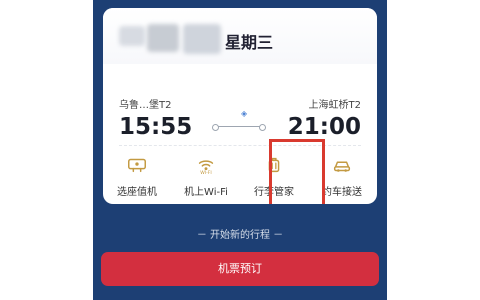  I want to click on flight-booking-button: 机票预订, so click(240, 269).